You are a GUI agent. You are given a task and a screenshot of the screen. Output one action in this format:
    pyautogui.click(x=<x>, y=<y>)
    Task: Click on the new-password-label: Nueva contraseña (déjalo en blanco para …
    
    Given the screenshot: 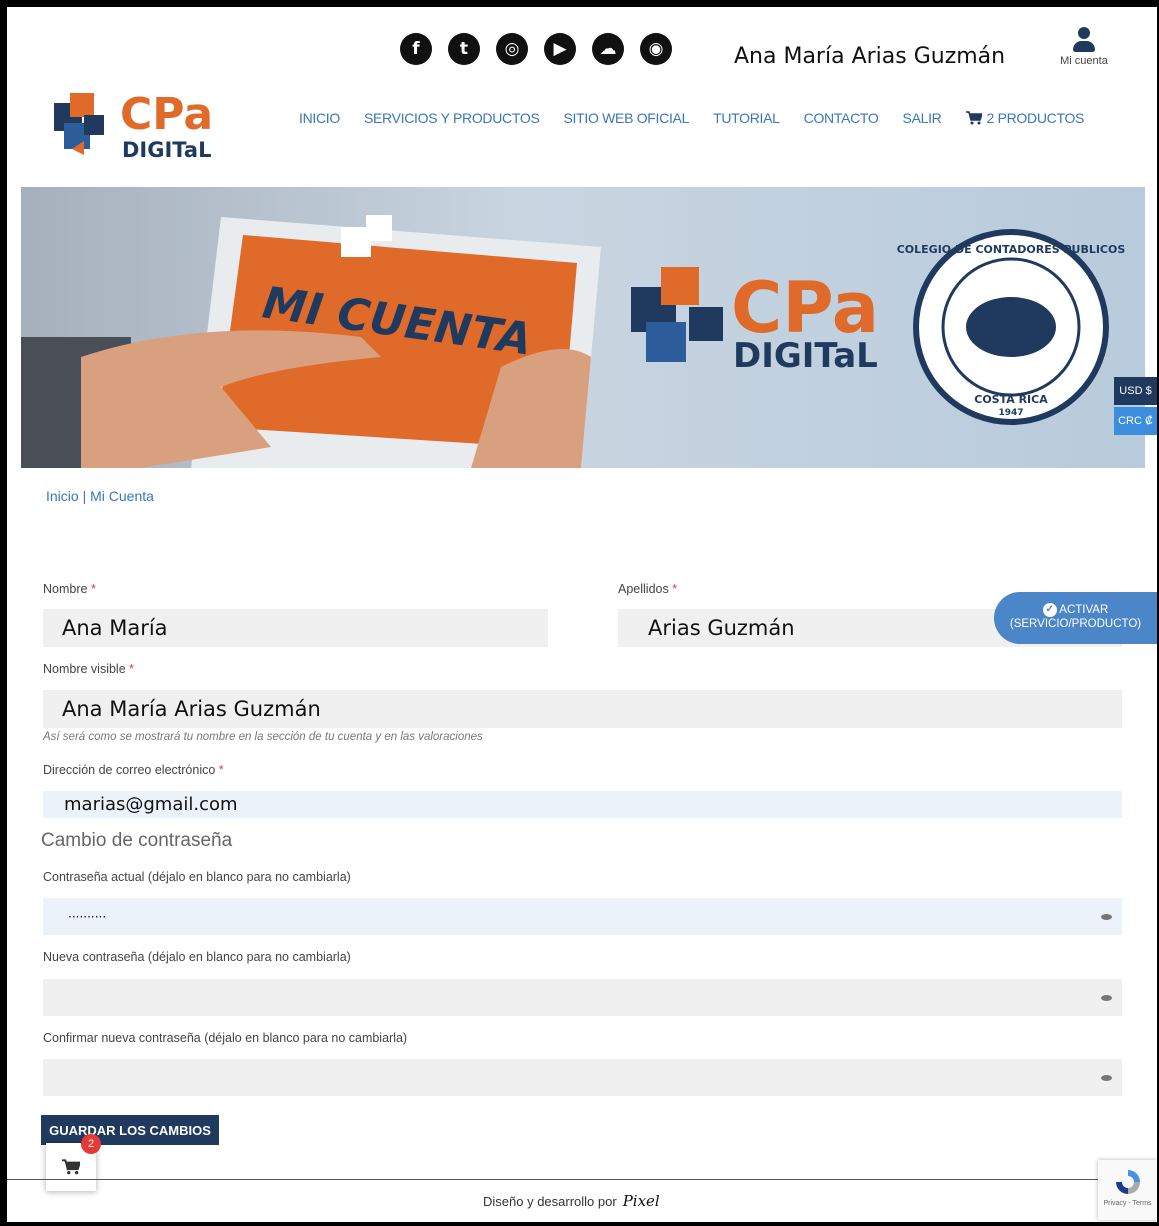 What is the action you would take?
    pyautogui.click(x=197, y=957)
    